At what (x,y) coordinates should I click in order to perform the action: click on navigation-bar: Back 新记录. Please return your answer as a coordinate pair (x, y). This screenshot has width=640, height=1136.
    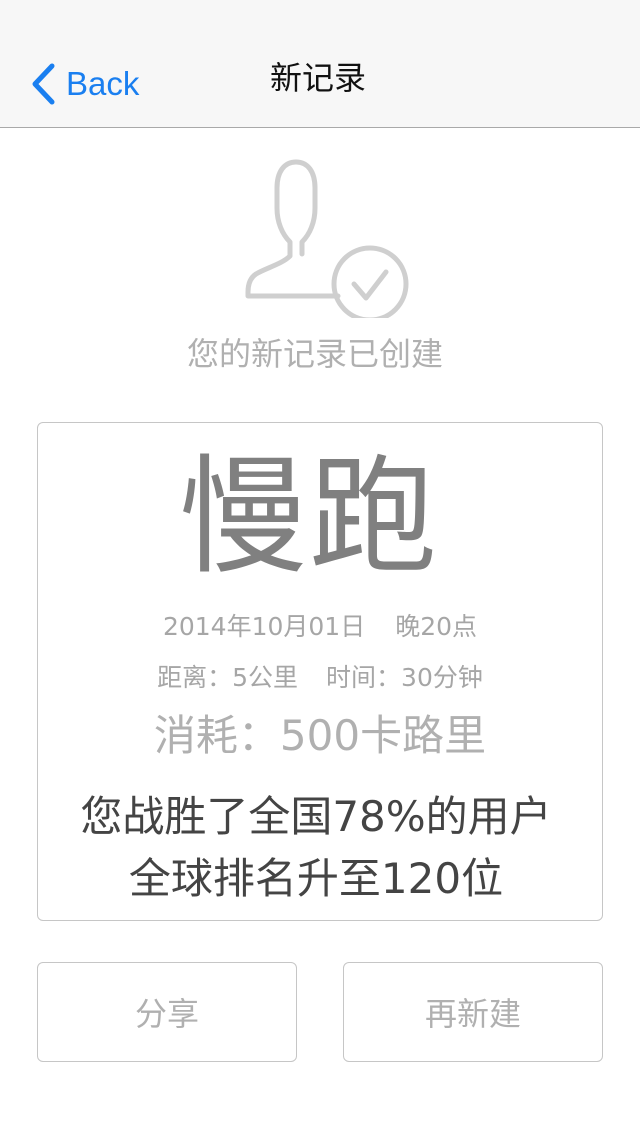
    Looking at the image, I should click on (320, 64).